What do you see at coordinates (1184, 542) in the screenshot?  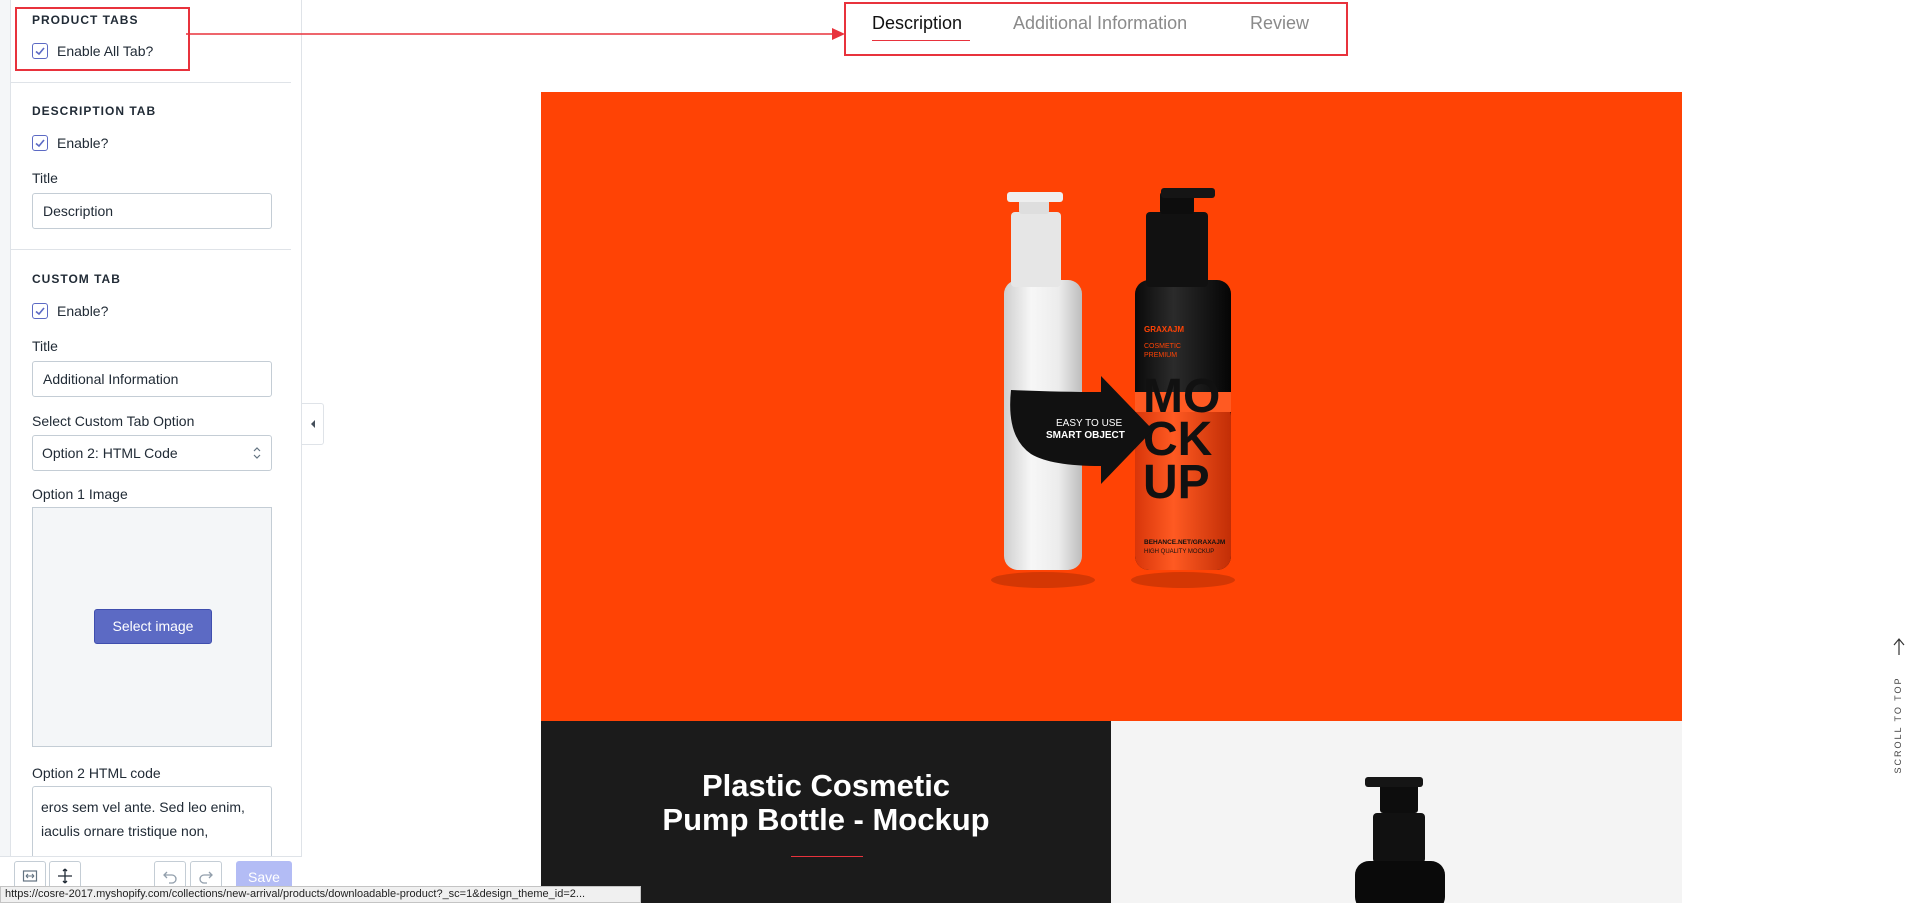 I see `bottle-url-text: BEHANCE.NET/GRAXAJM` at bounding box center [1184, 542].